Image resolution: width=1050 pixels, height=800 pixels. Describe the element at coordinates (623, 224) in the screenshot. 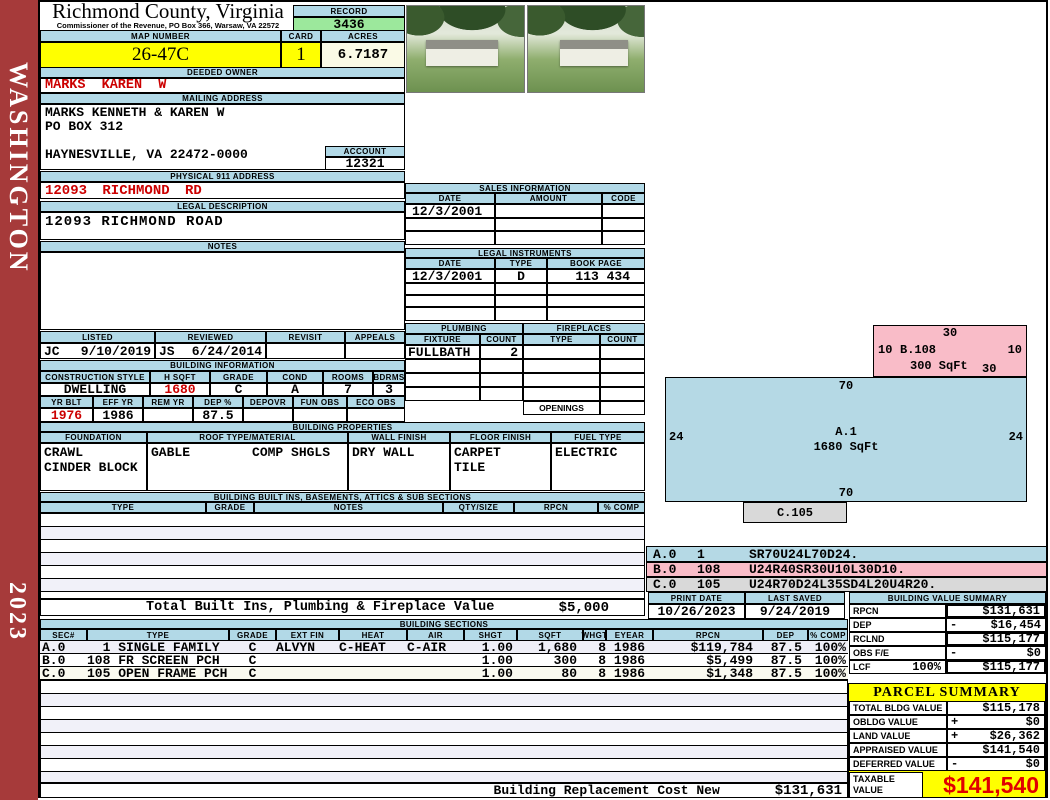

I see `sales-code` at that location.